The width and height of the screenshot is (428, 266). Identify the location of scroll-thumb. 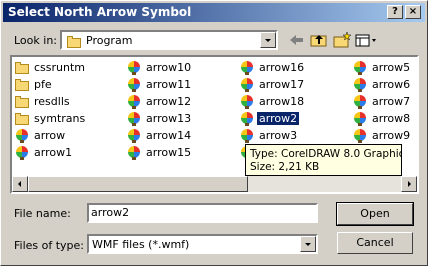
(138, 184).